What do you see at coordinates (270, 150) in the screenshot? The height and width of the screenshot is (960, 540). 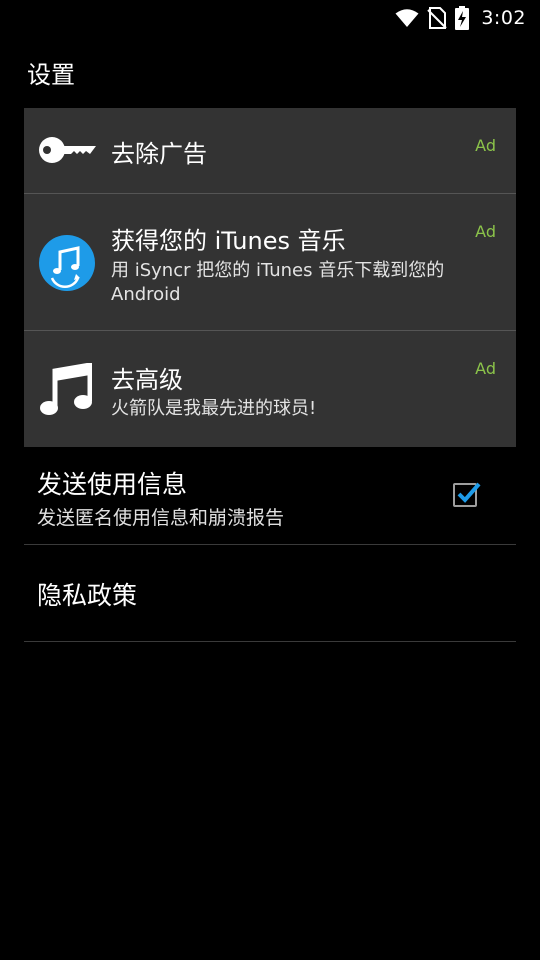 I see `ad-item-remove-ads: 去除广告 Ad` at bounding box center [270, 150].